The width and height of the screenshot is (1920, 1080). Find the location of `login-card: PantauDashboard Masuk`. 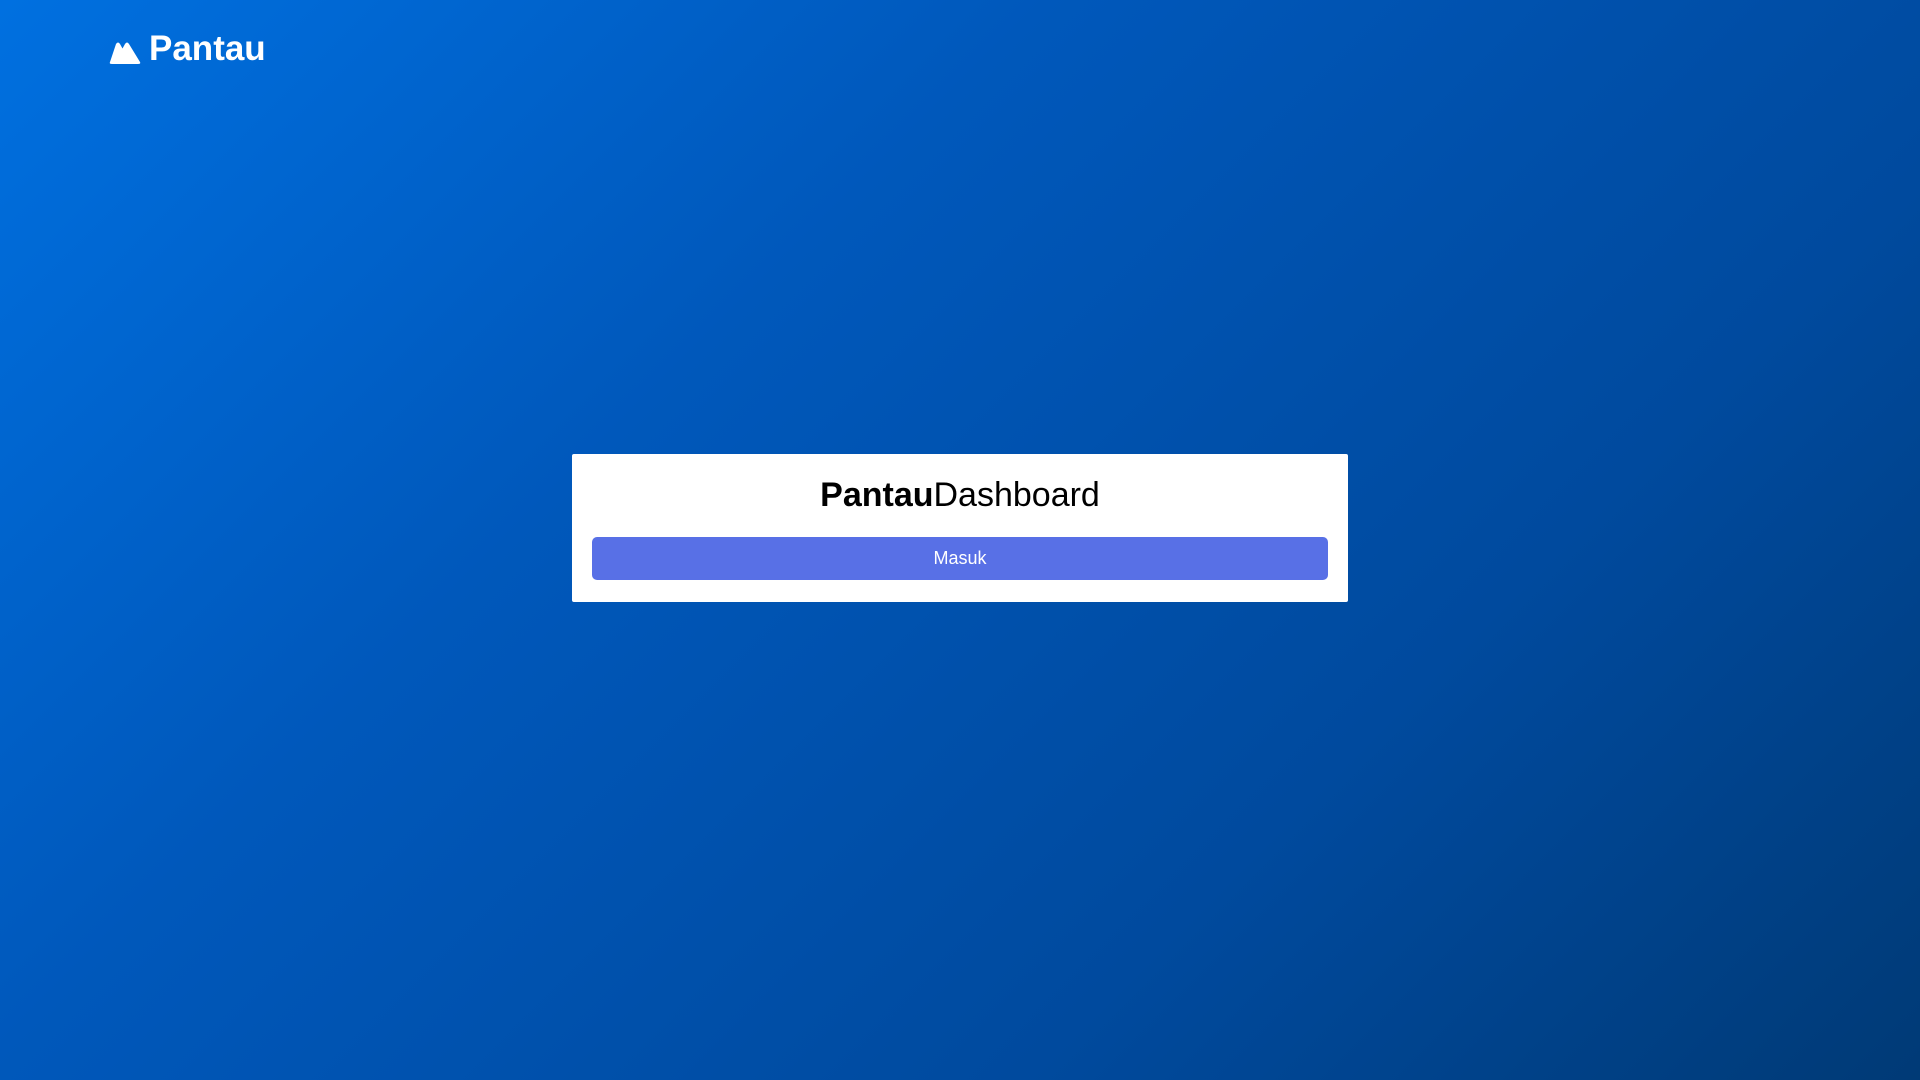

login-card: PantauDashboard Masuk is located at coordinates (960, 528).